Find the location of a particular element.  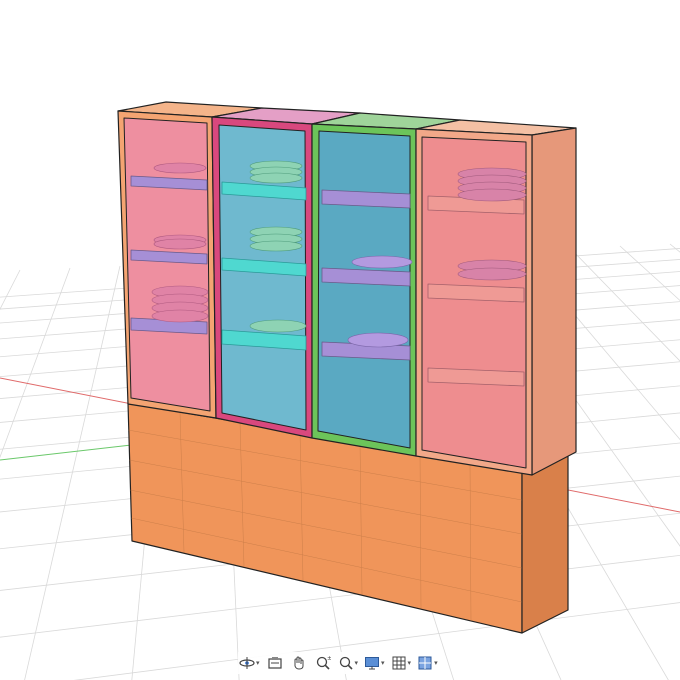

zoom-button: ± is located at coordinates (323, 663).